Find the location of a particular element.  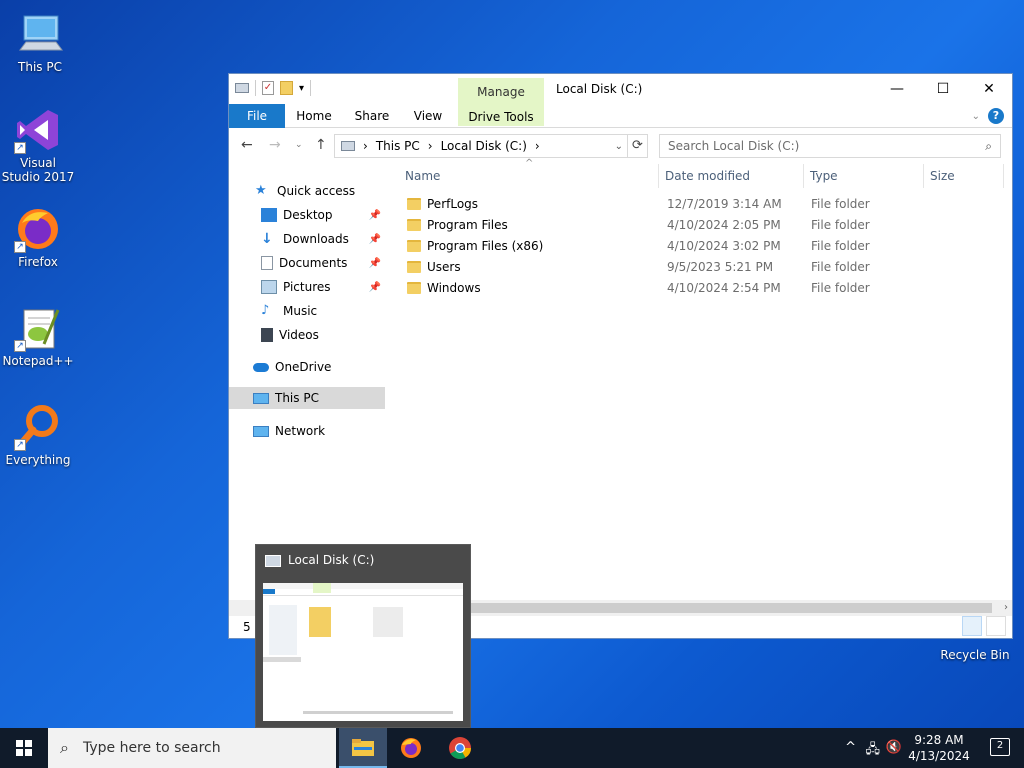

volume-muted-icon: 🔇 is located at coordinates (894, 747).